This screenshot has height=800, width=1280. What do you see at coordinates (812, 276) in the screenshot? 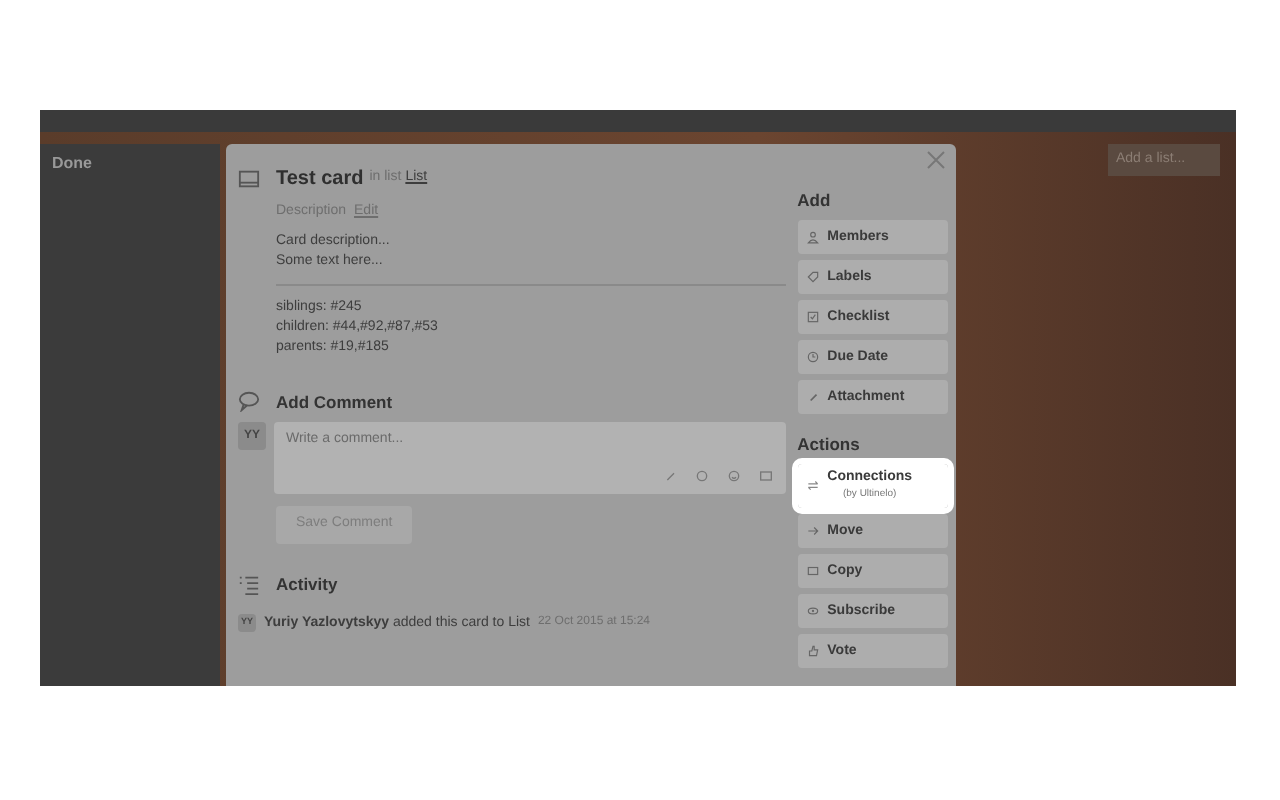
I see `tag-icon` at bounding box center [812, 276].